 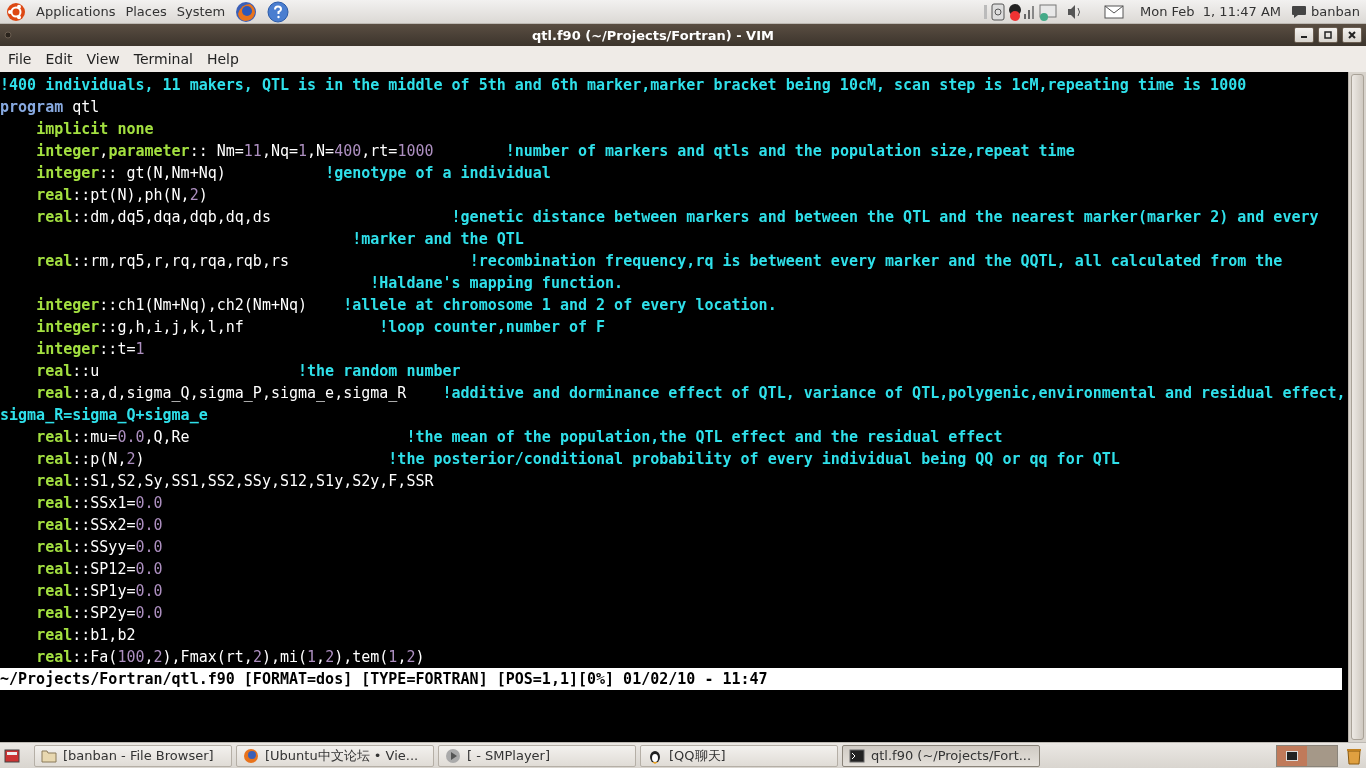 I want to click on code-number: 11, so click(x=252, y=151).